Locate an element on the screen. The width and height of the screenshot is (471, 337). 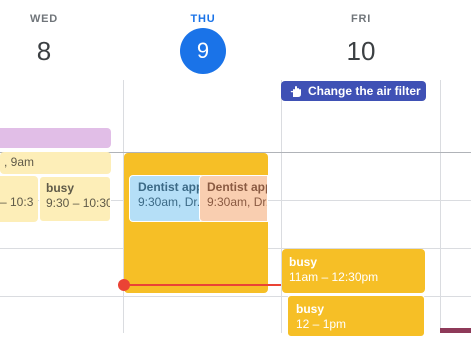
event-time: 11am – 12:30pm is located at coordinates (334, 277).